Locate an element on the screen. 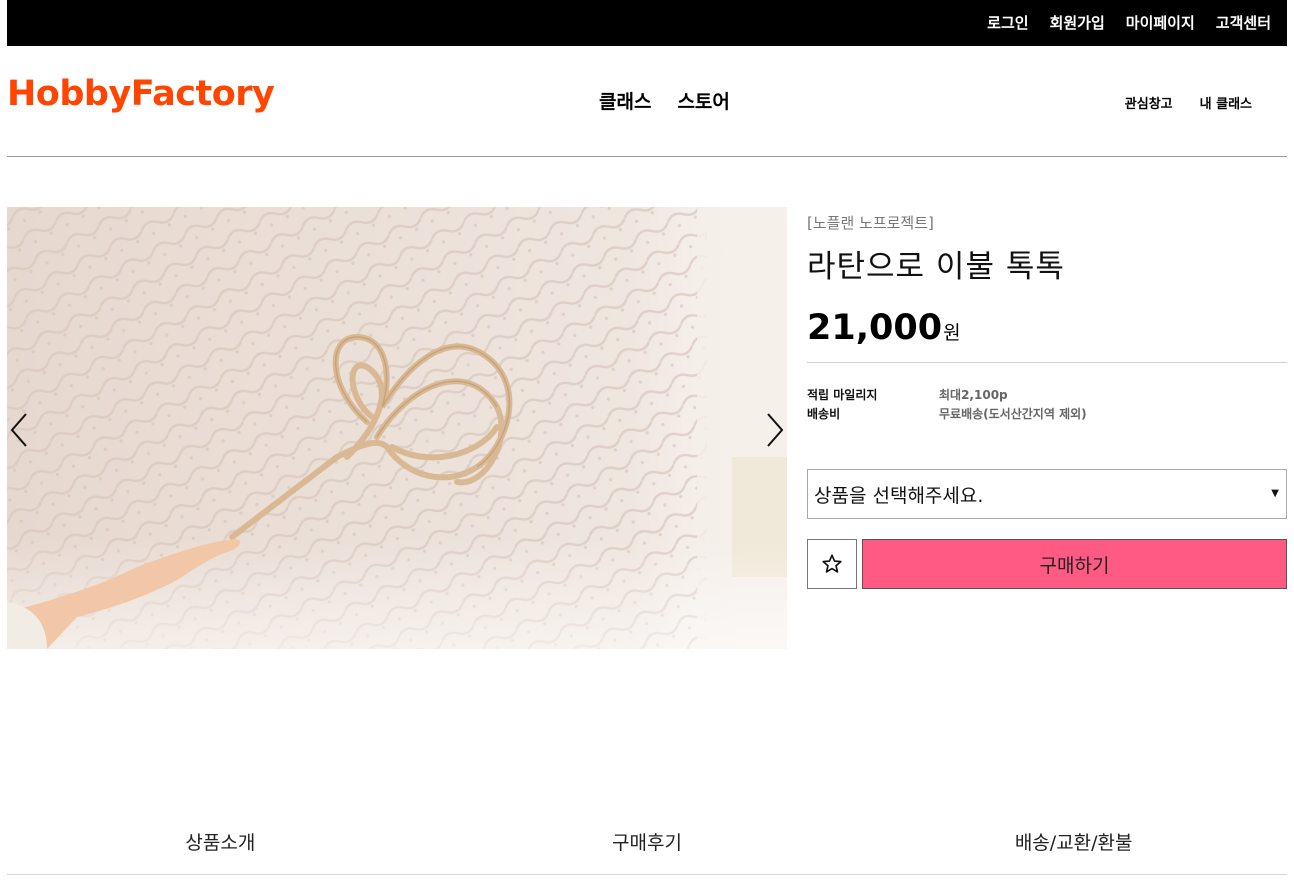 The image size is (1294, 885). mypage-link: 마이페이지 is located at coordinates (1160, 22).